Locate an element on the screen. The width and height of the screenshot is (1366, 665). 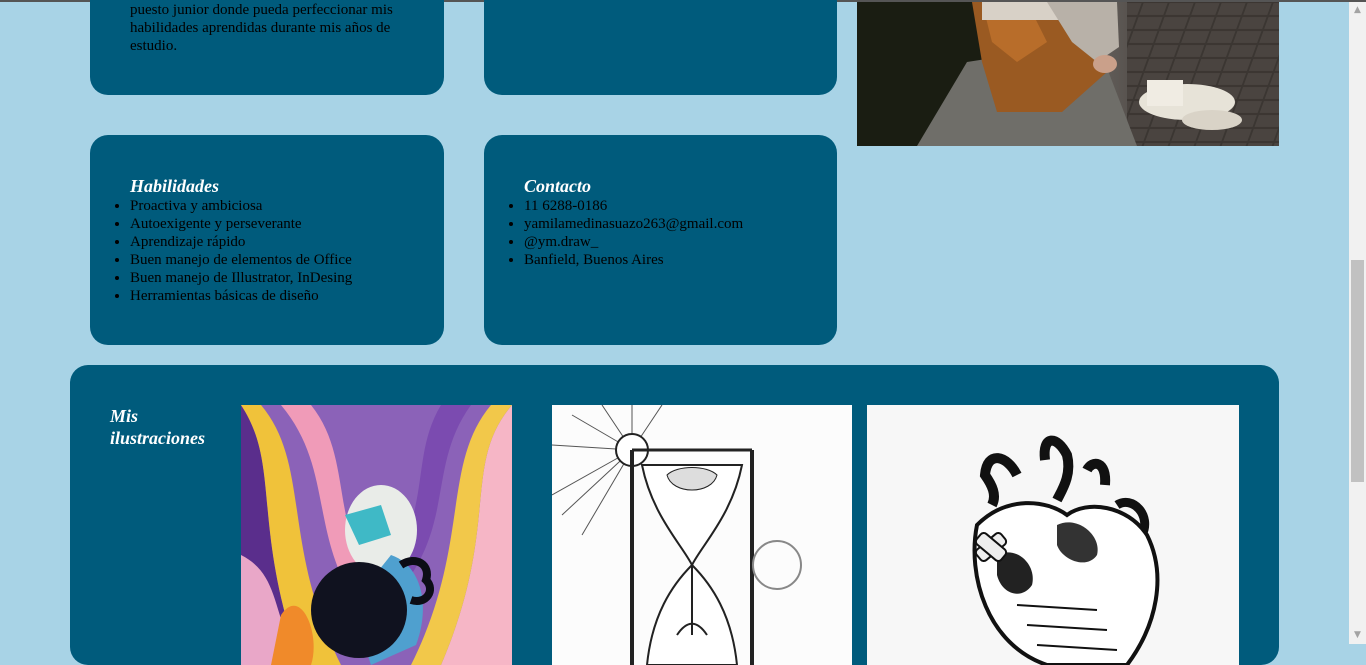
skills-item: Buen manejo de Illustrator, InDesing is located at coordinates (287, 278).